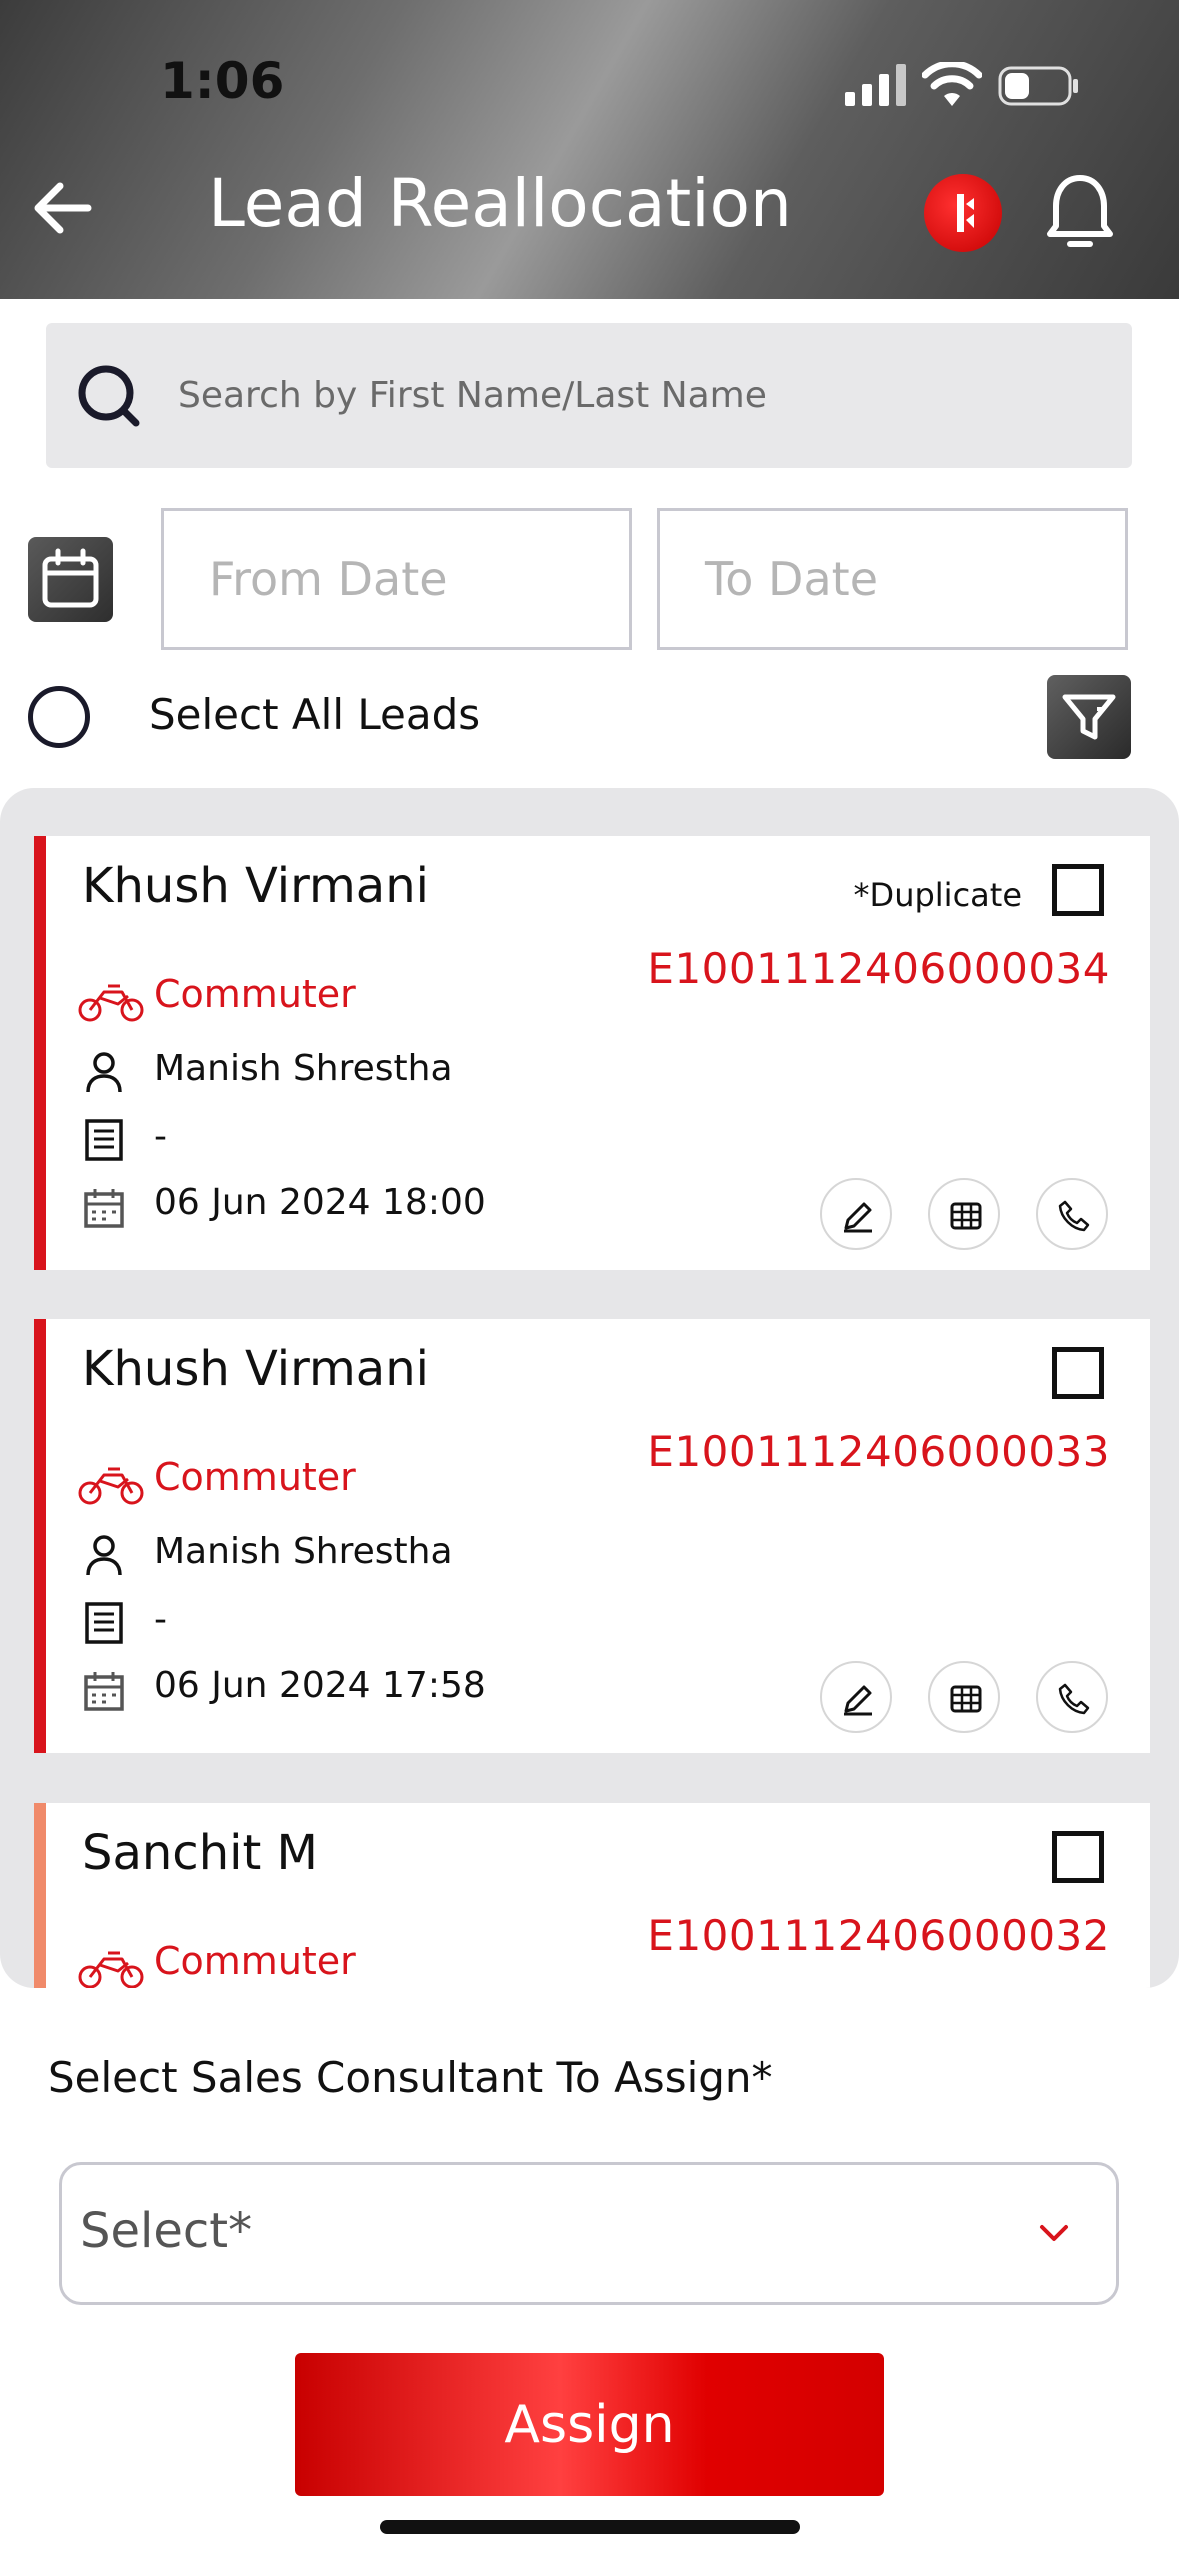  Describe the element at coordinates (320, 1202) in the screenshot. I see `lead-datetime: 06 Jun 2024 18:00` at that location.